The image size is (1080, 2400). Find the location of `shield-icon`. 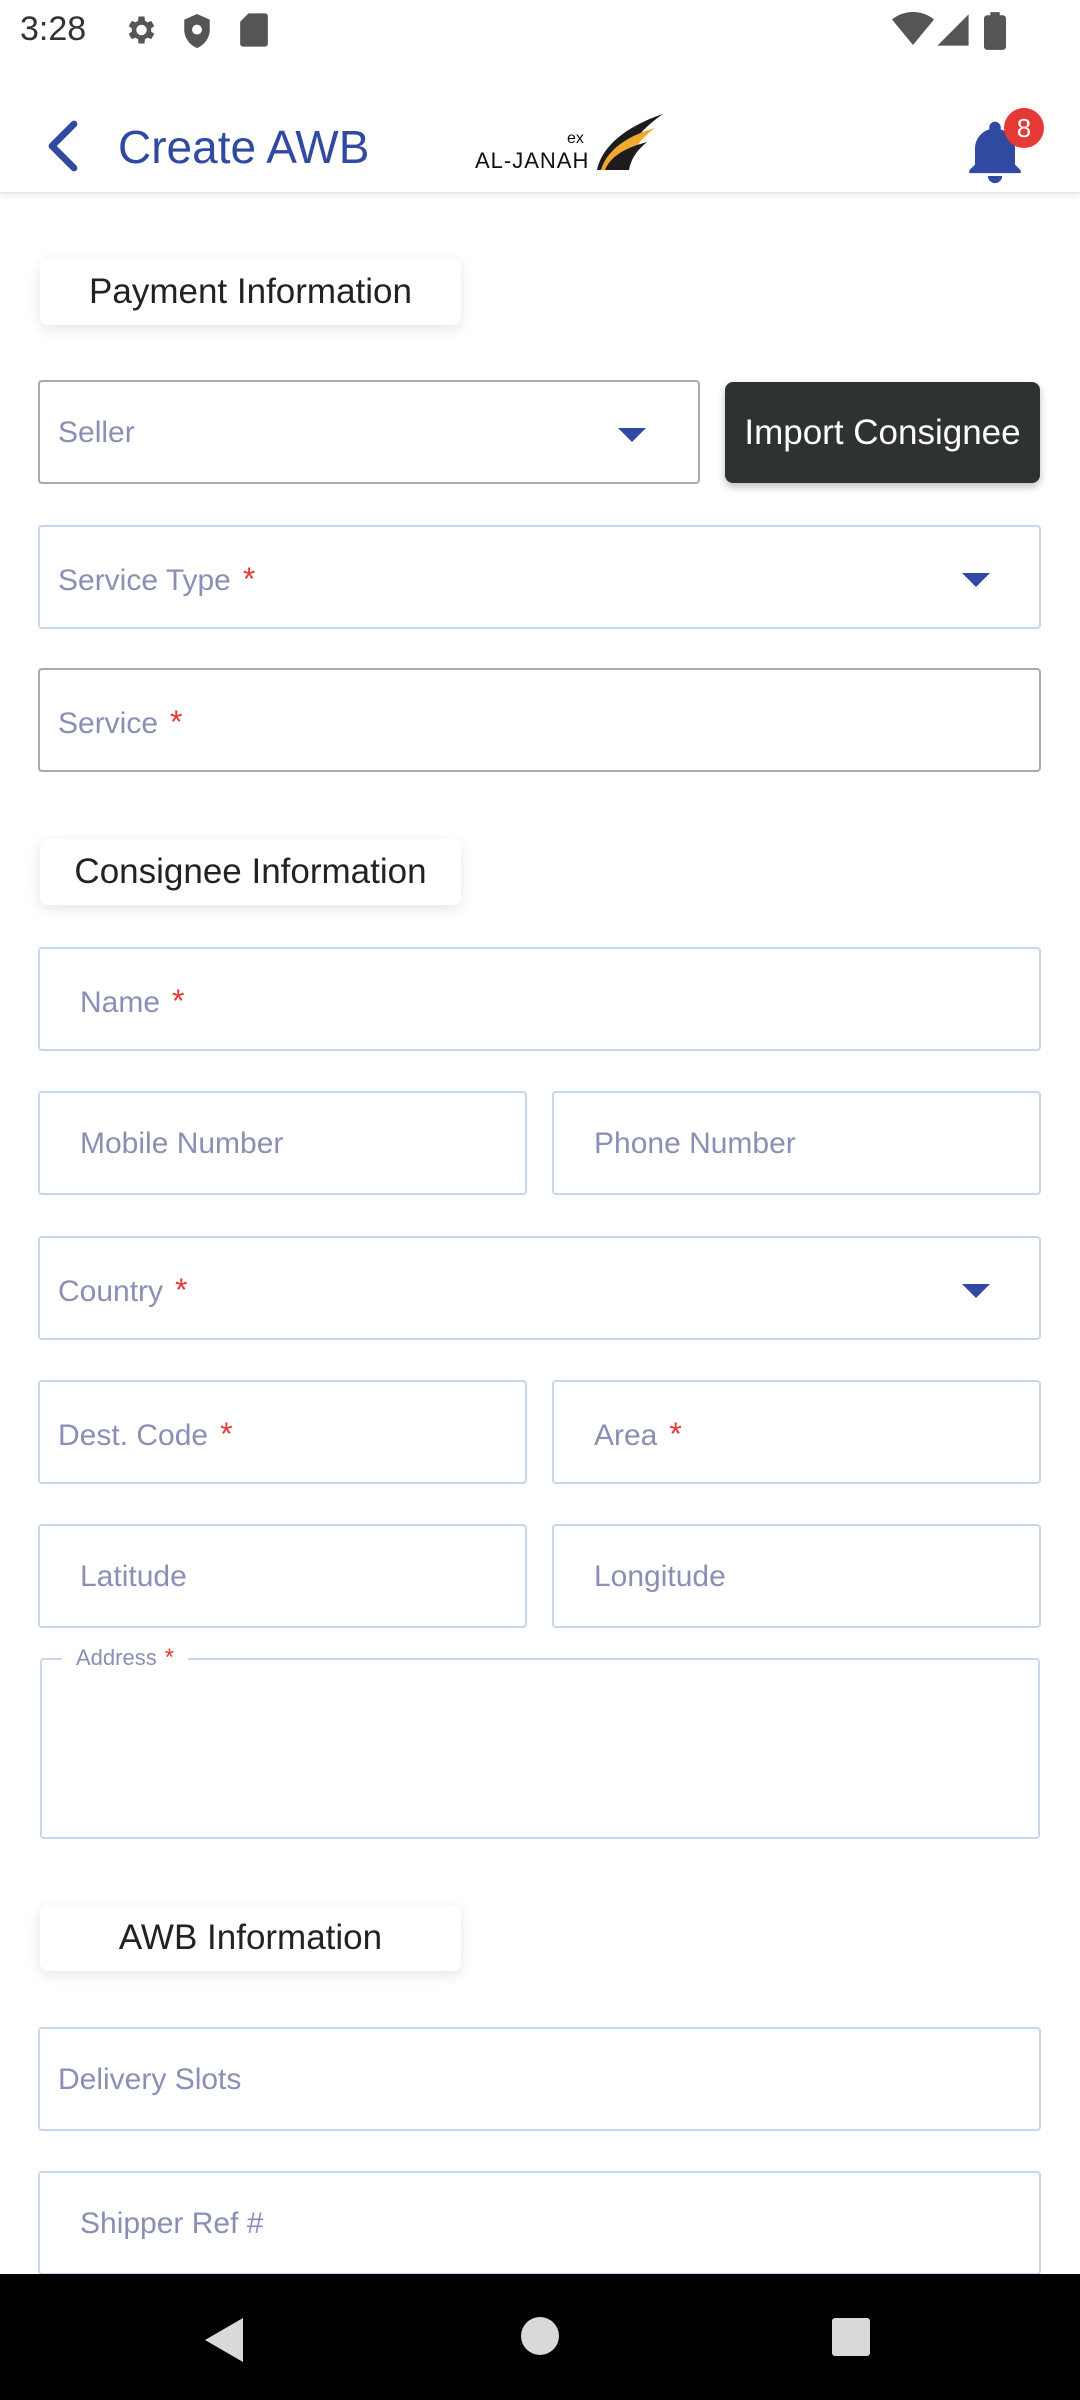

shield-icon is located at coordinates (197, 31).